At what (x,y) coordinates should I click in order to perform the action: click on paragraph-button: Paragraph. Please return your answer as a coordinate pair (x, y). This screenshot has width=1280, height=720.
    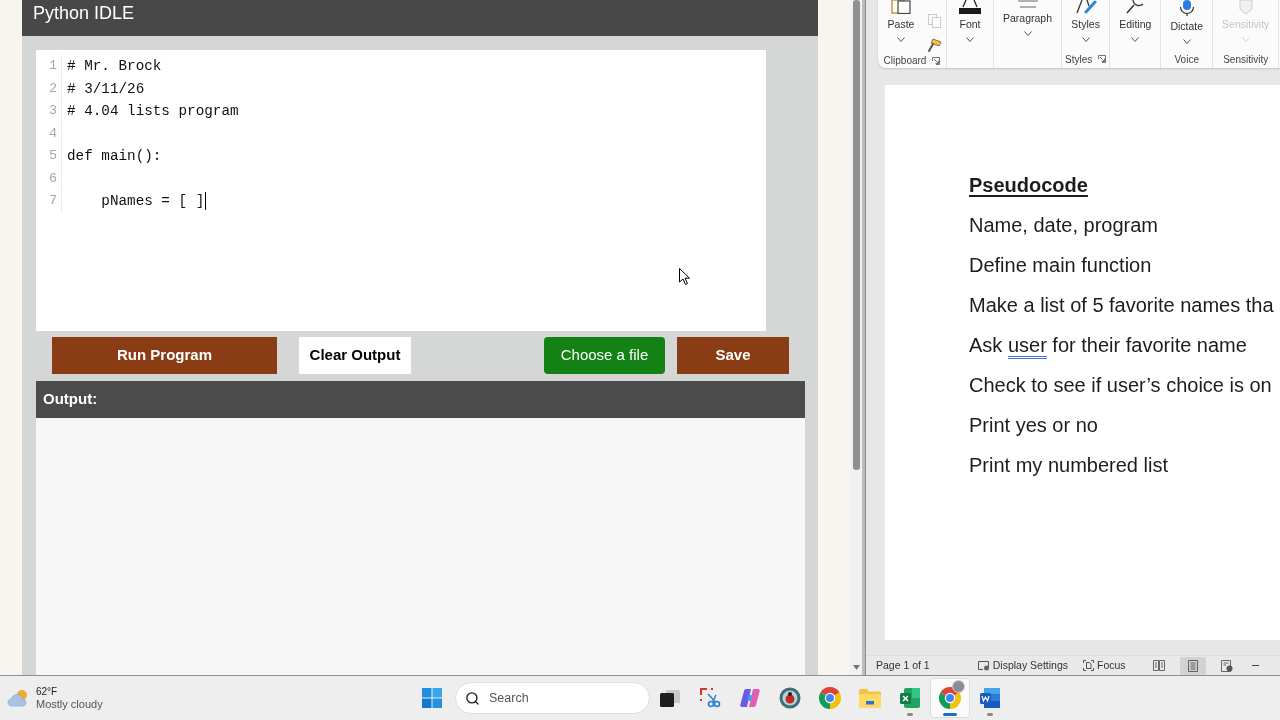
    Looking at the image, I should click on (1028, 18).